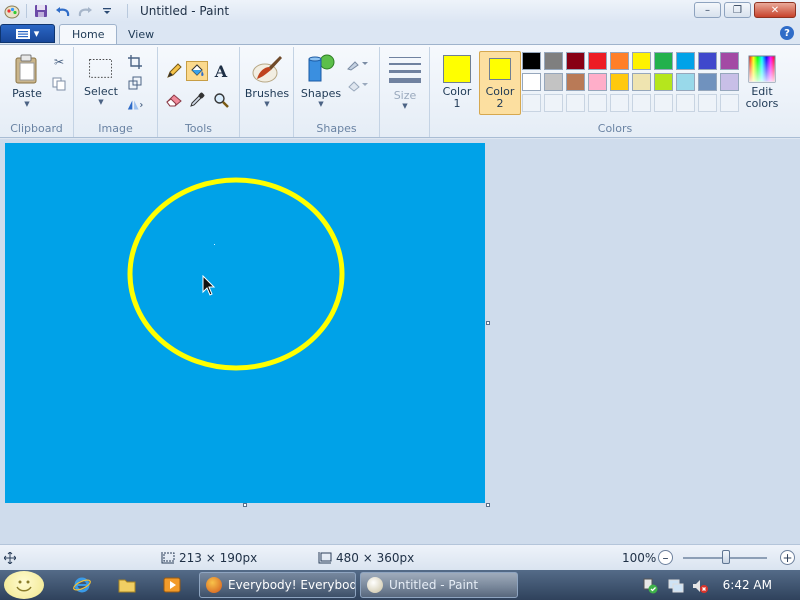 The image size is (800, 600). Describe the element at coordinates (787, 557) in the screenshot. I see `zoom-in-button: +` at that location.